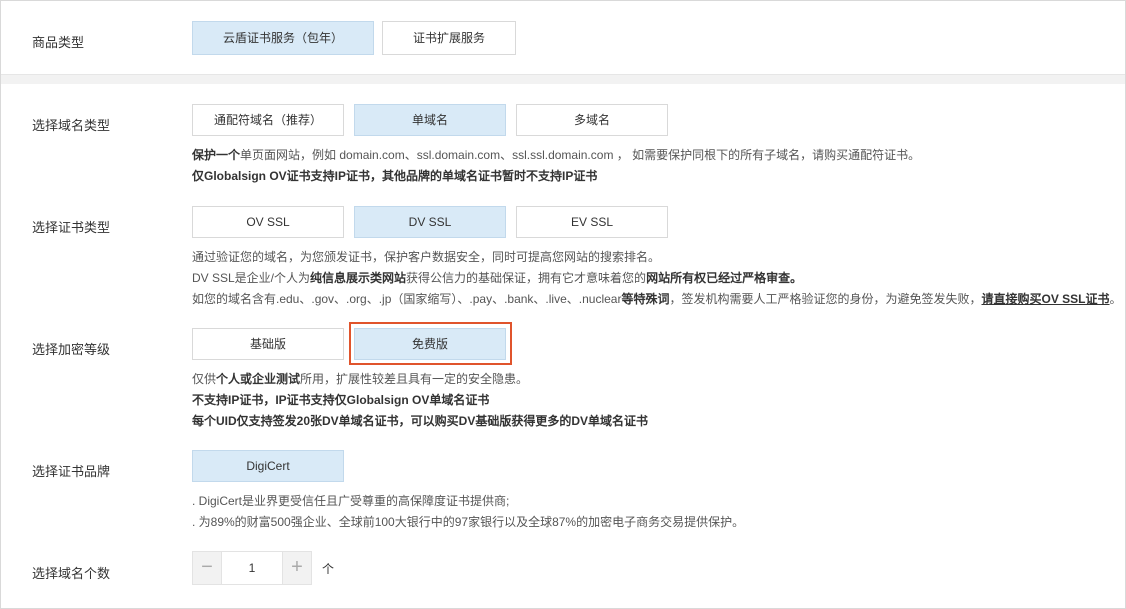 Image resolution: width=1126 pixels, height=609 pixels. I want to click on desc-text: 。, so click(1115, 299).